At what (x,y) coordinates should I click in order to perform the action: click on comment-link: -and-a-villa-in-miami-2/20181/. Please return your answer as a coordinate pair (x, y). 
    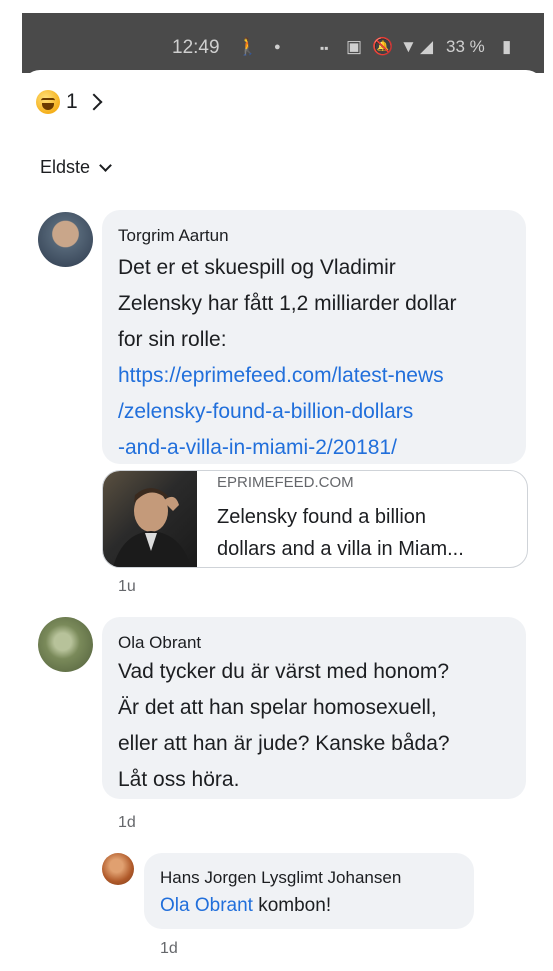
    Looking at the image, I should click on (287, 448).